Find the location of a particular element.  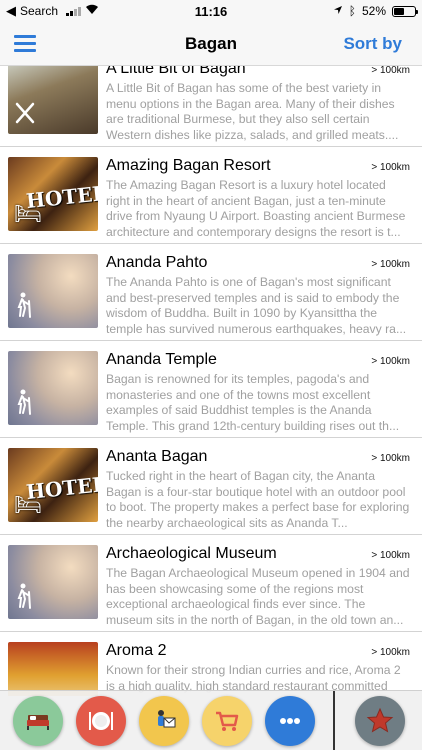

list-item-header: Ananda Pahto > 100km is located at coordinates (258, 263).